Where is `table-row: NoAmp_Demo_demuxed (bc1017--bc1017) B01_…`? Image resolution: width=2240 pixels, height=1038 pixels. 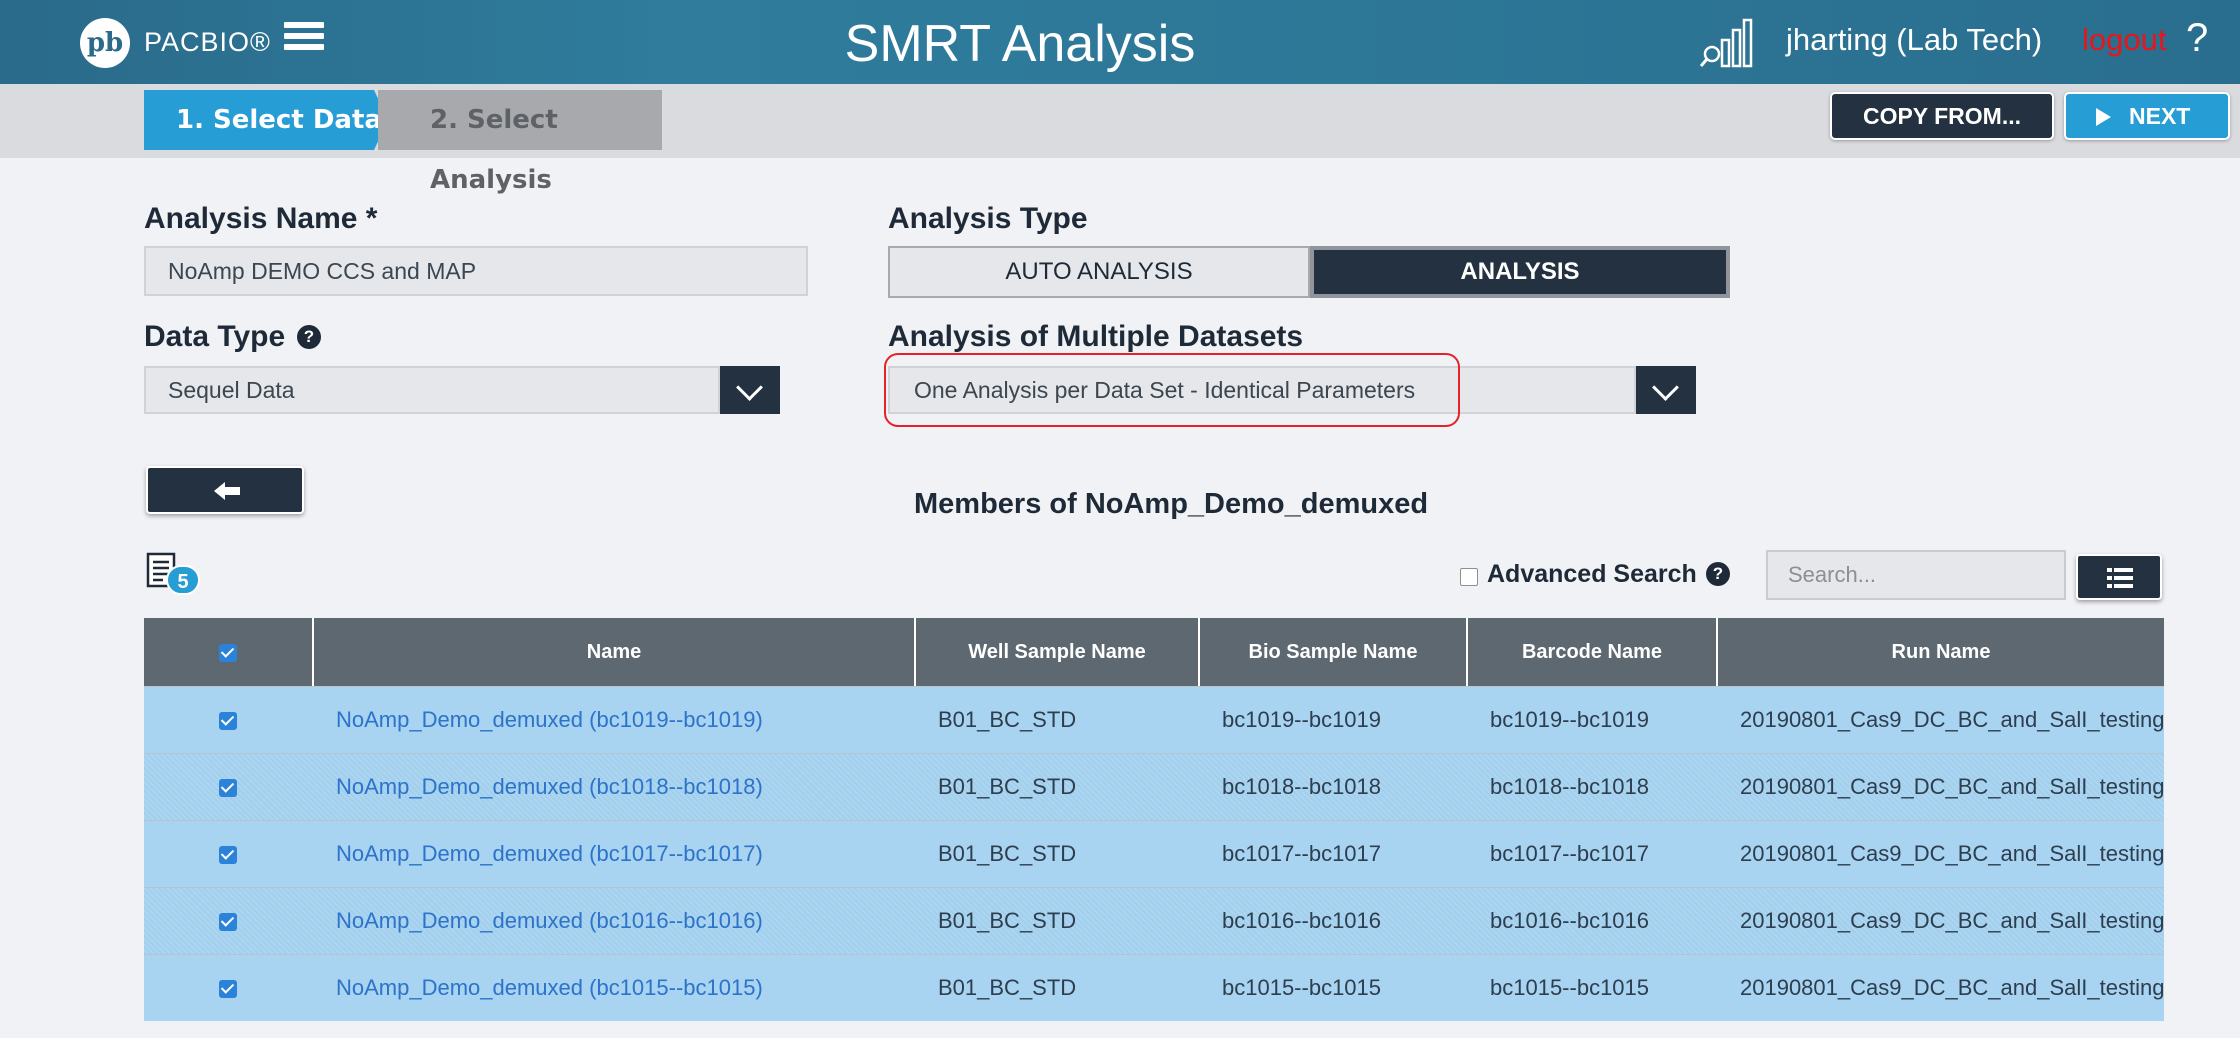 table-row: NoAmp_Demo_demuxed (bc1017--bc1017) B01_… is located at coordinates (1154, 853).